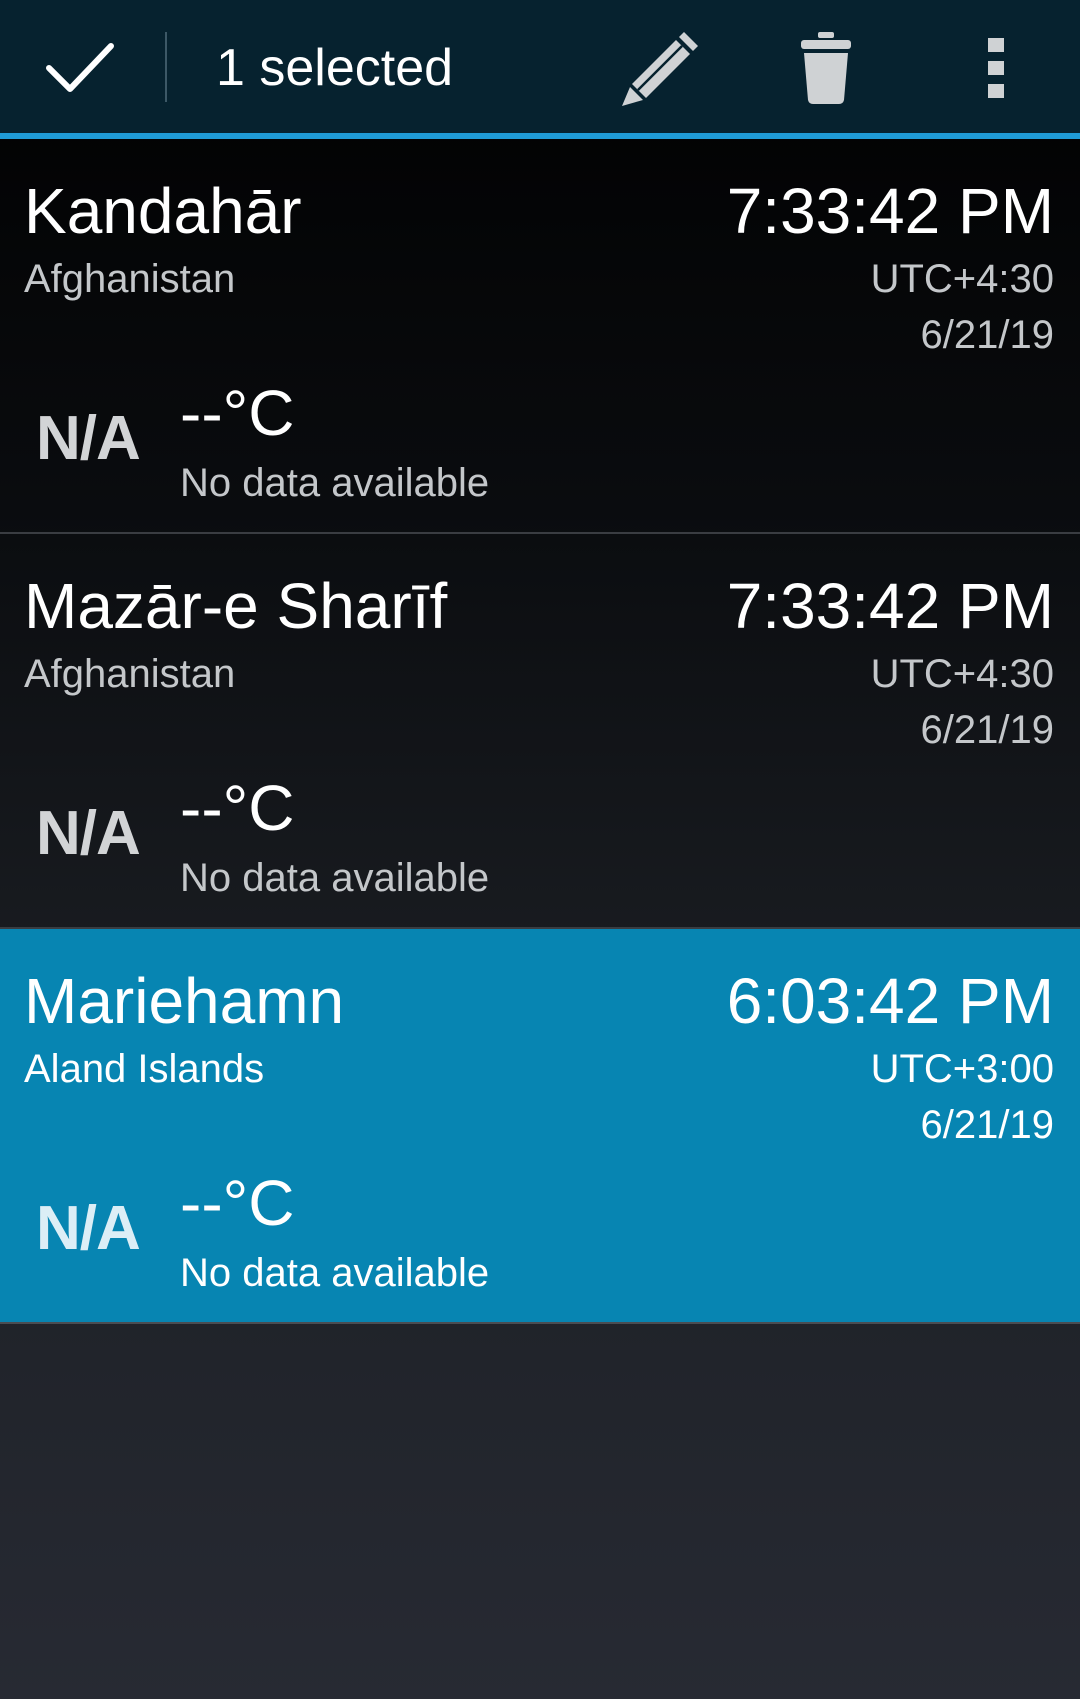  I want to click on done-button, so click(80, 68).